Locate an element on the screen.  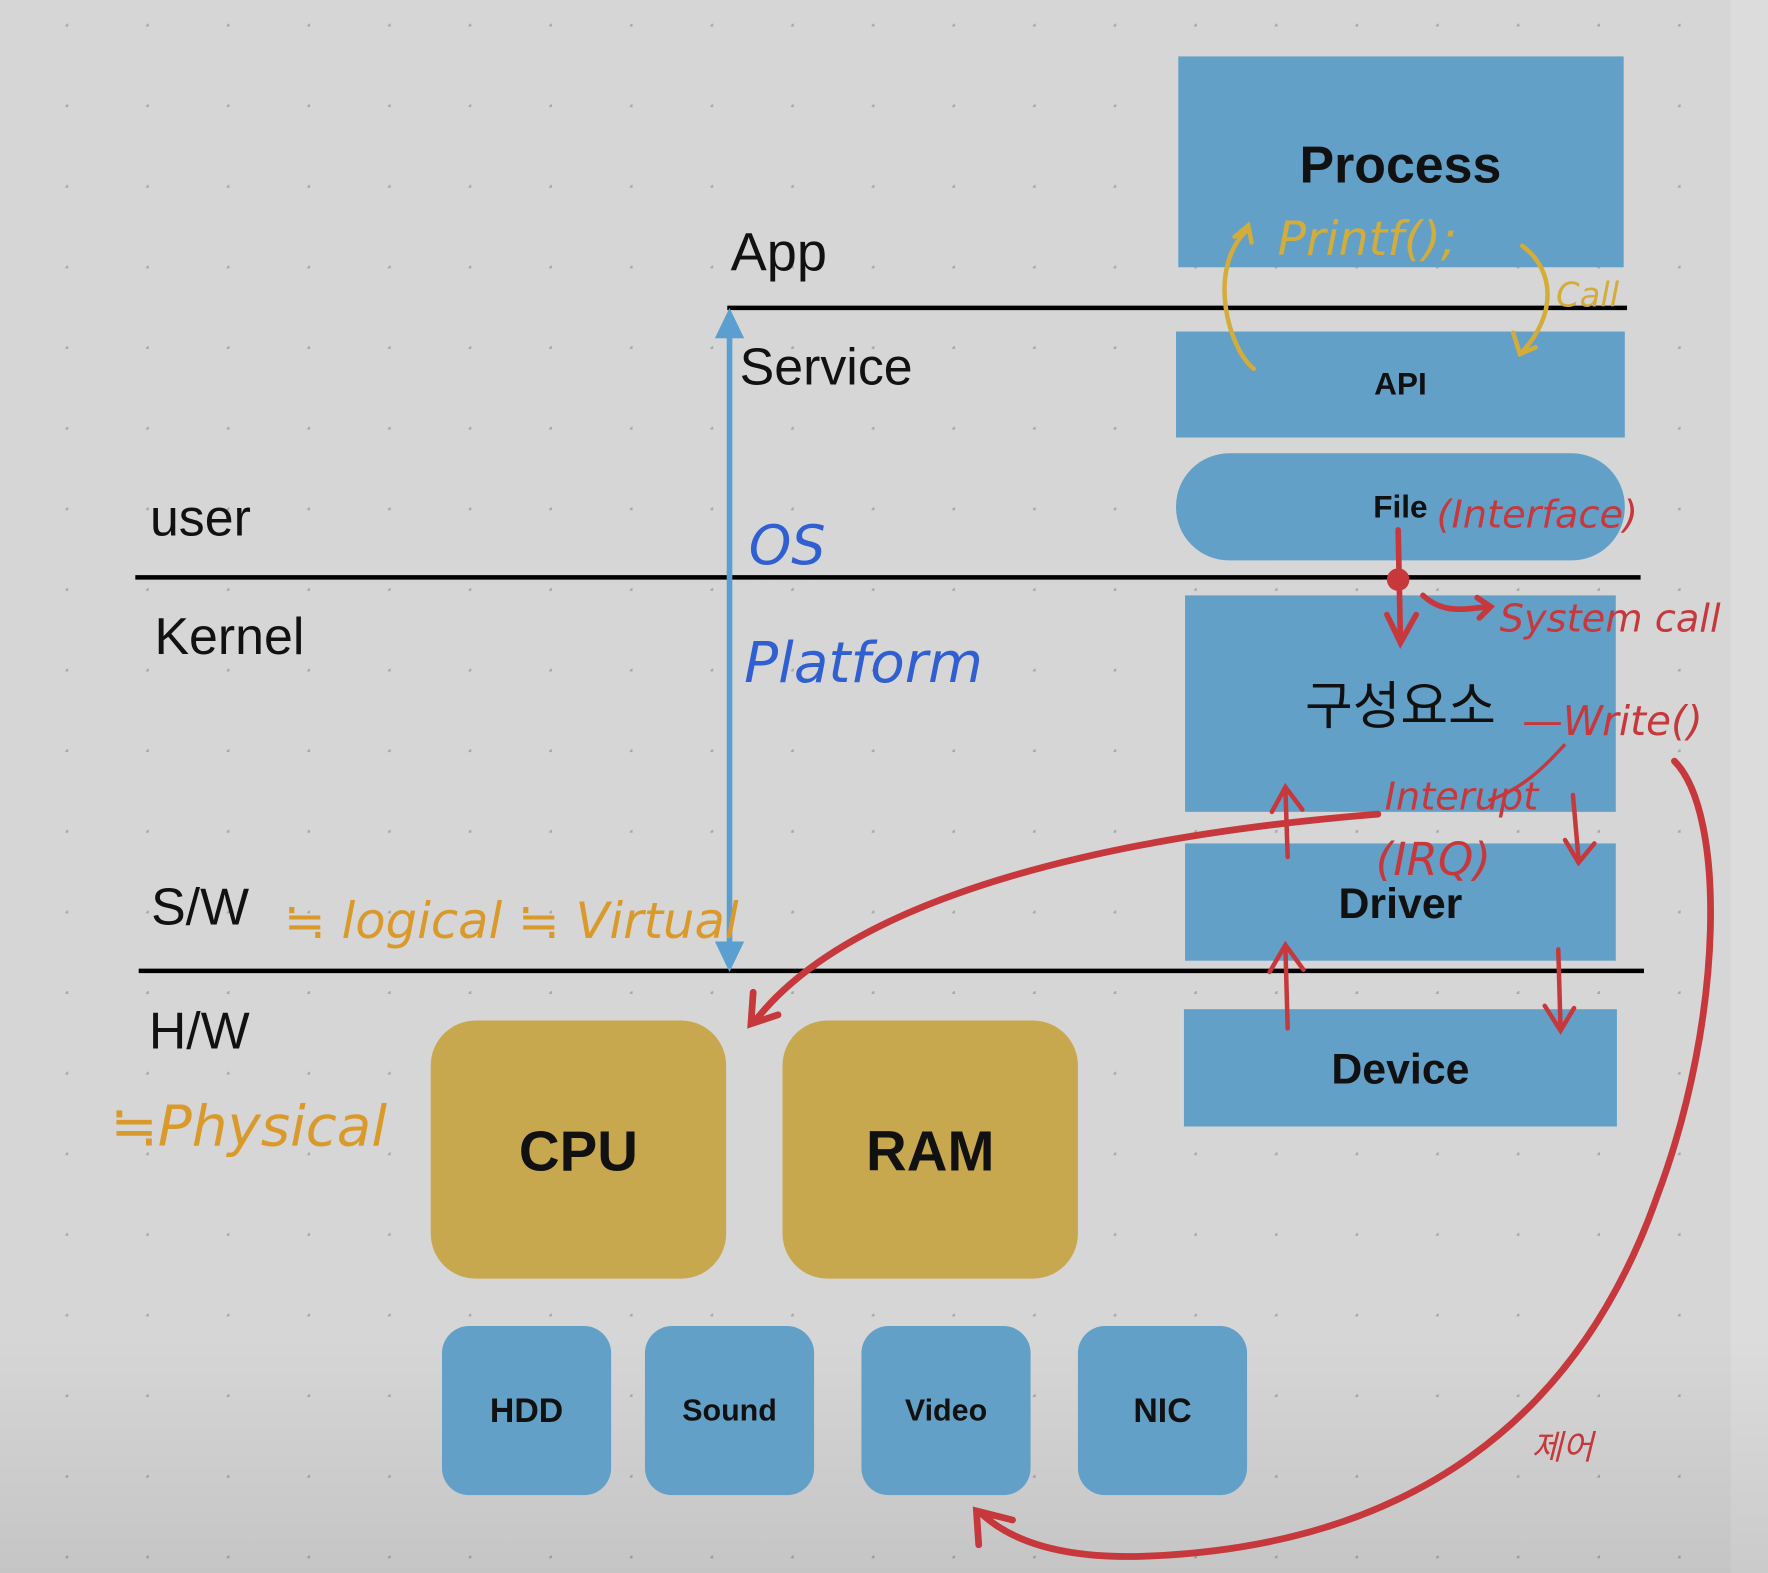
annotation-interrupt: Interupt is located at coordinates (1463, 797).